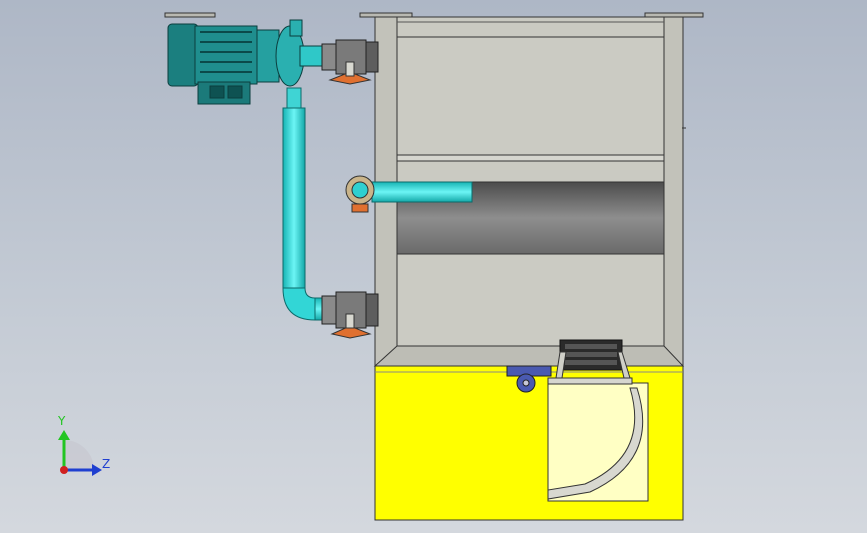 This screenshot has height=533, width=867. What do you see at coordinates (530, 96) in the screenshot?
I see `upper-compartment` at bounding box center [530, 96].